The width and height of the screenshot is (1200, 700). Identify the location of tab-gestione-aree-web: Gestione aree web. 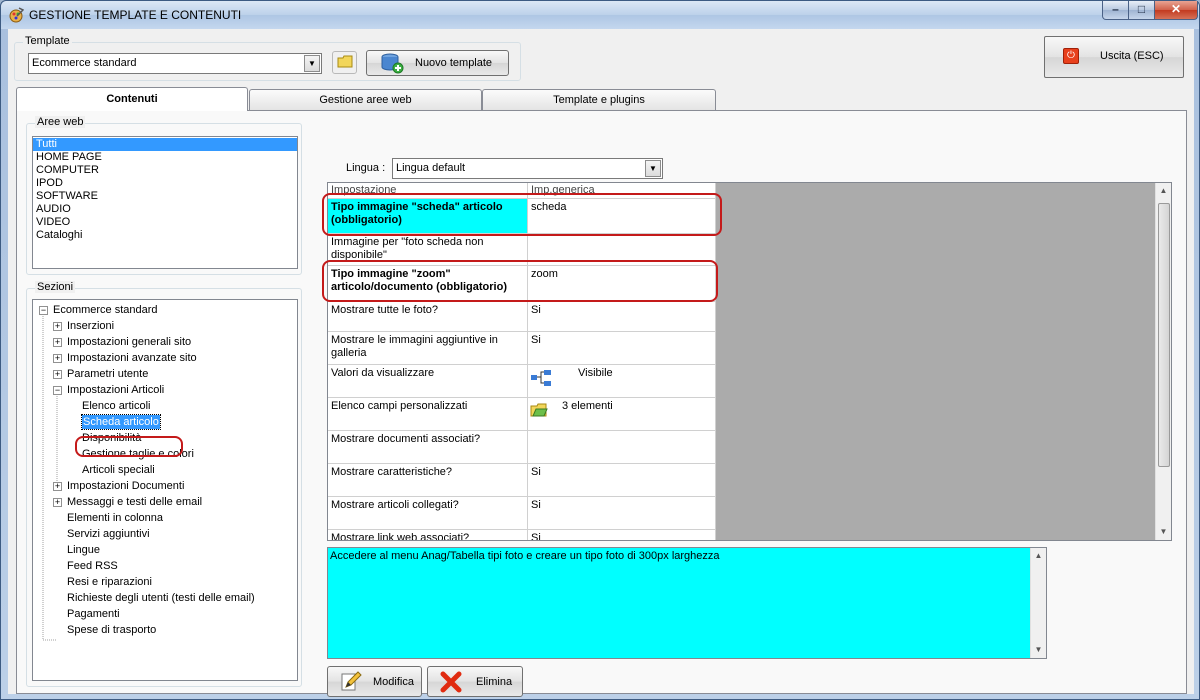
(365, 99).